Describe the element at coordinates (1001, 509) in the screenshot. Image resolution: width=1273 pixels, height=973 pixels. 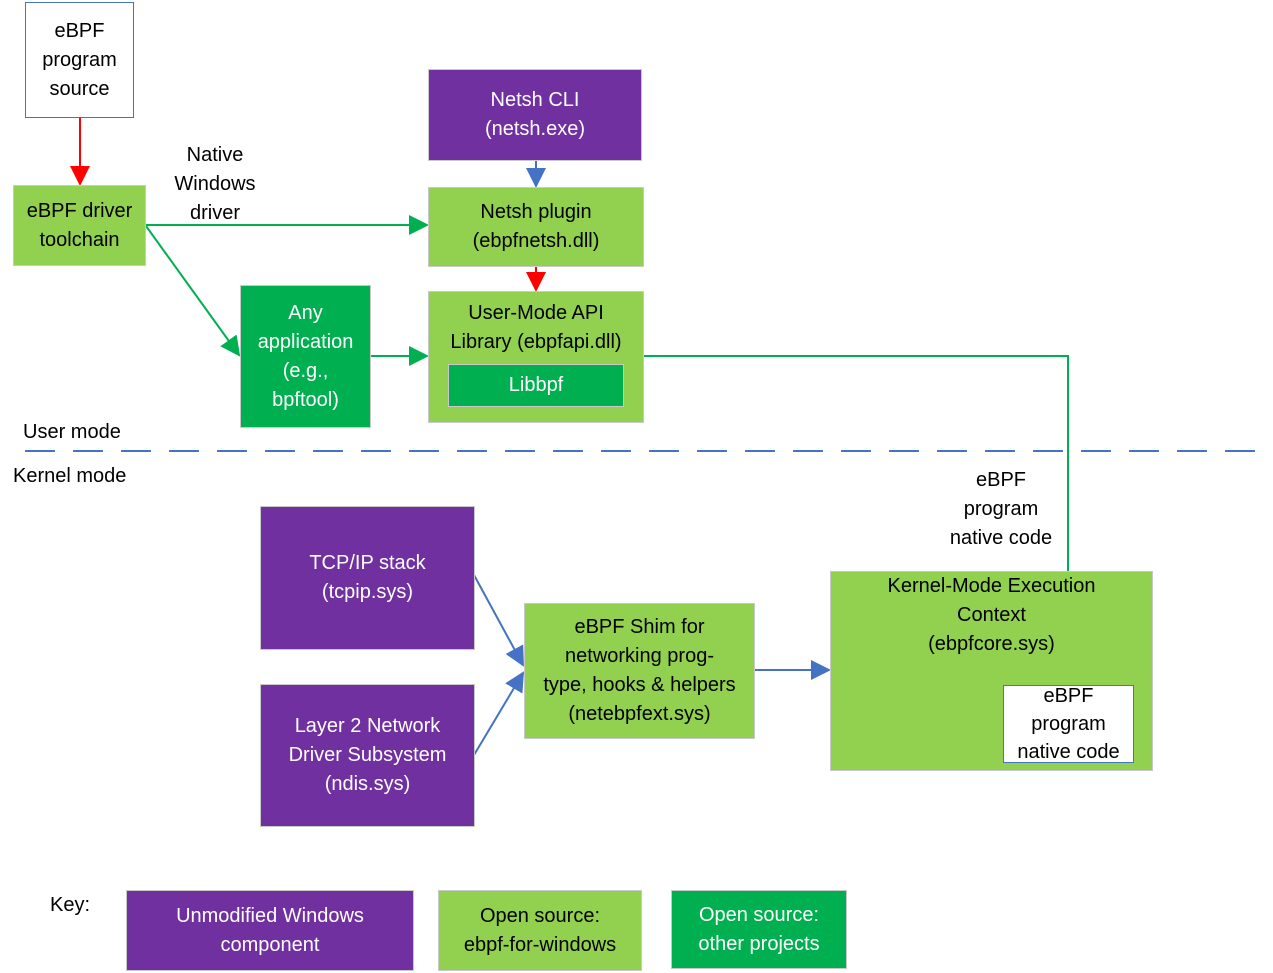
I see `native-code-edge-label: eBPF program native code` at that location.